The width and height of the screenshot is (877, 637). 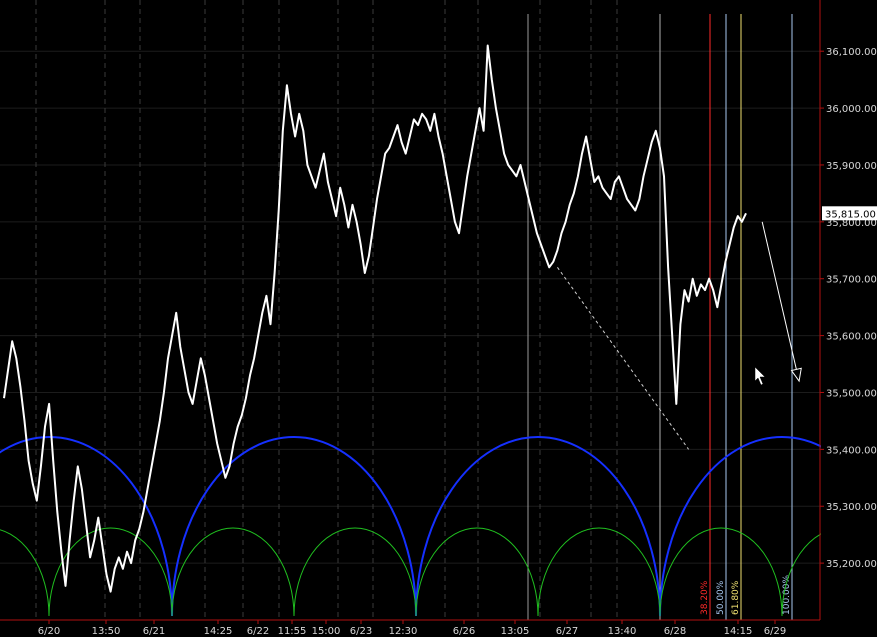 I want to click on time-tick-label: 6/21, so click(x=154, y=631).